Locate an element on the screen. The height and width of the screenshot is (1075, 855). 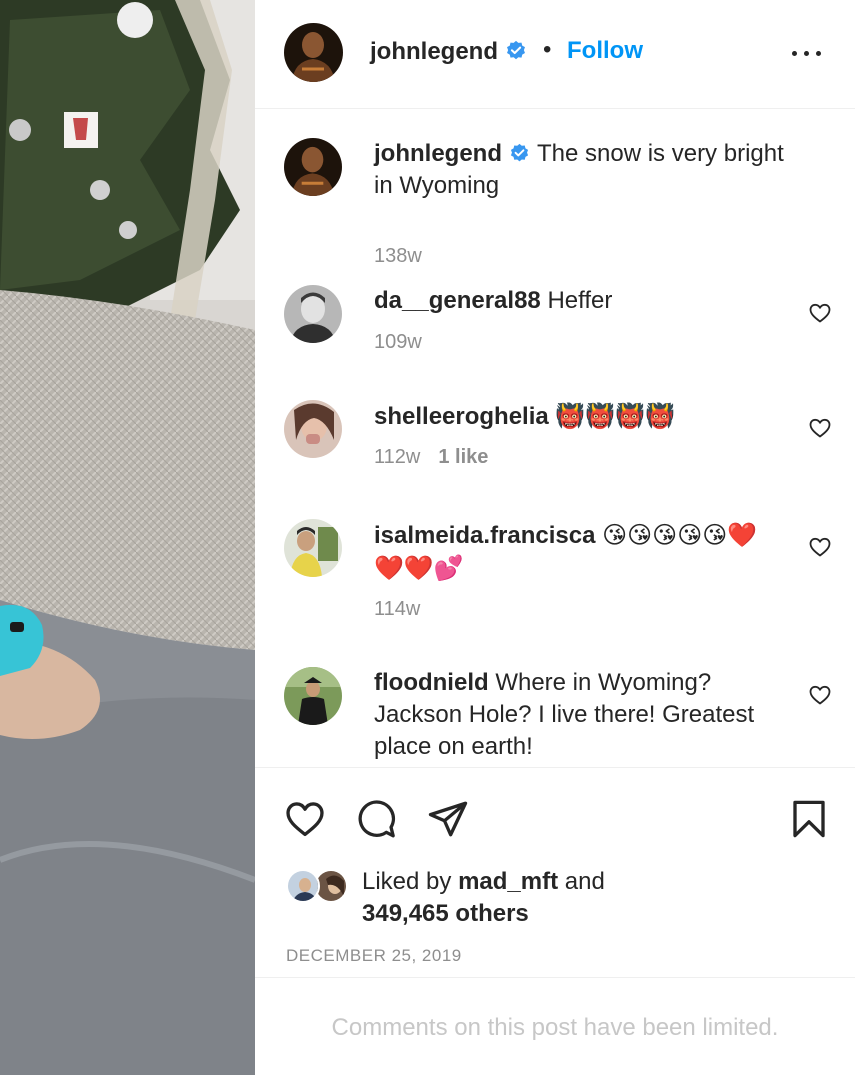
bookmark-icon is located at coordinates (809, 819).